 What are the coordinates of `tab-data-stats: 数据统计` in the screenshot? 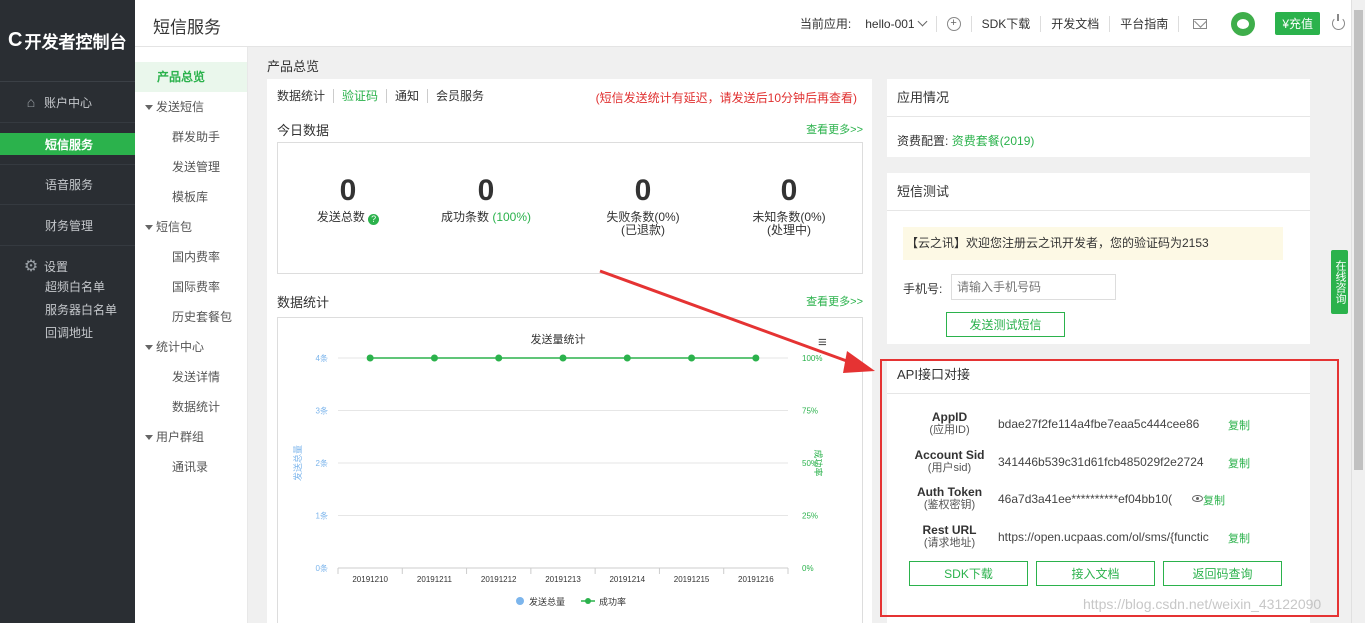 It's located at (306, 96).